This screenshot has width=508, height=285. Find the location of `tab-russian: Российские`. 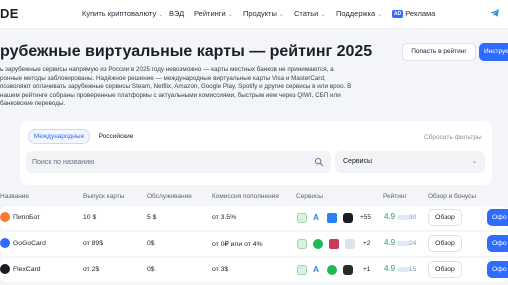

tab-russian: Российские is located at coordinates (116, 136).